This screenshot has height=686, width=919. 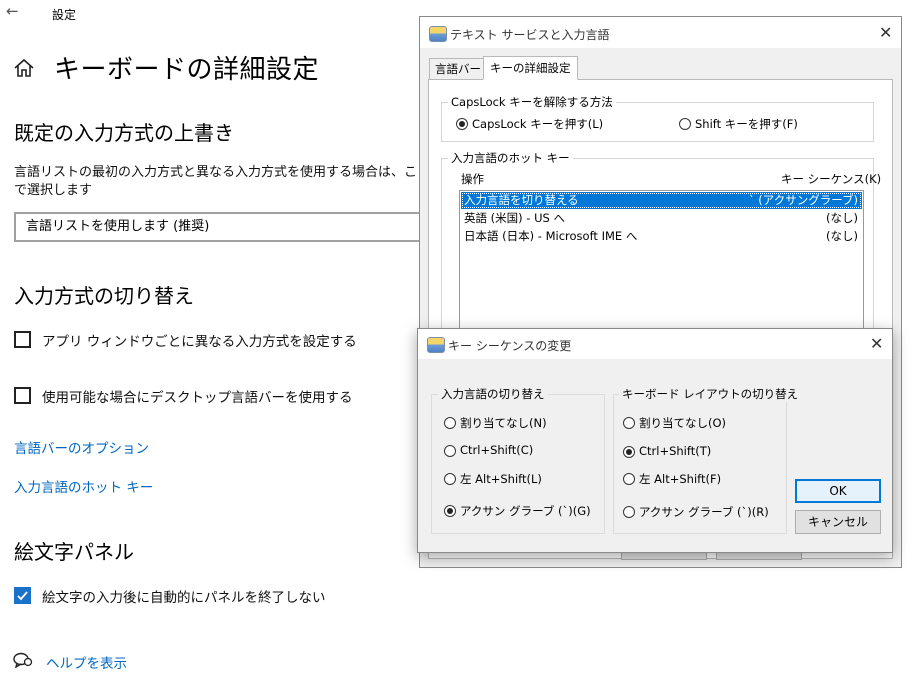 I want to click on keyboard-layout-group-label: キーボード レイアウトの切り替え, so click(x=710, y=394).